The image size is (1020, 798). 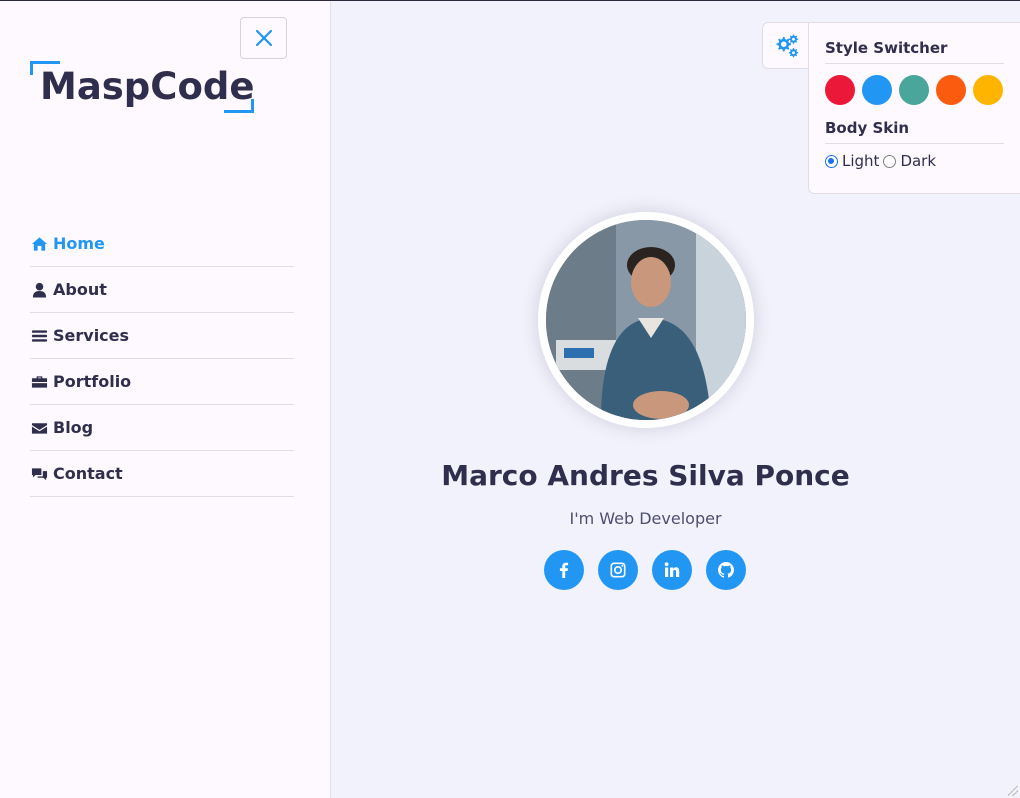 I want to click on style-switcher-panel: Style Switcher Body Skin Light Dark, so click(x=914, y=108).